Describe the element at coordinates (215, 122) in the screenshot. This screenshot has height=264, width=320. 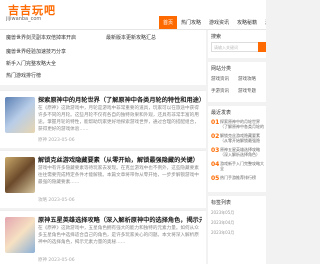
I see `rank-number: 01` at that location.